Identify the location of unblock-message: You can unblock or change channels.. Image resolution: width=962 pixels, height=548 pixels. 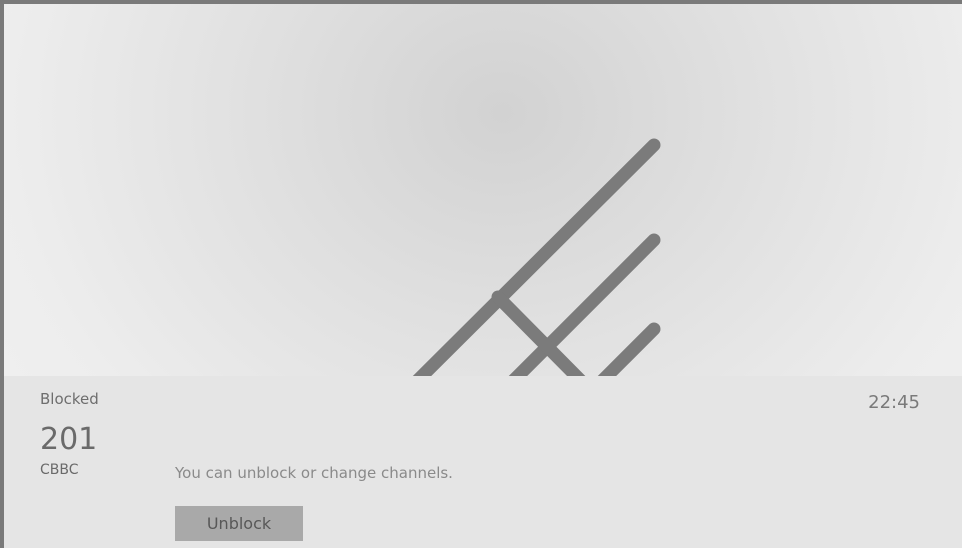
(314, 473).